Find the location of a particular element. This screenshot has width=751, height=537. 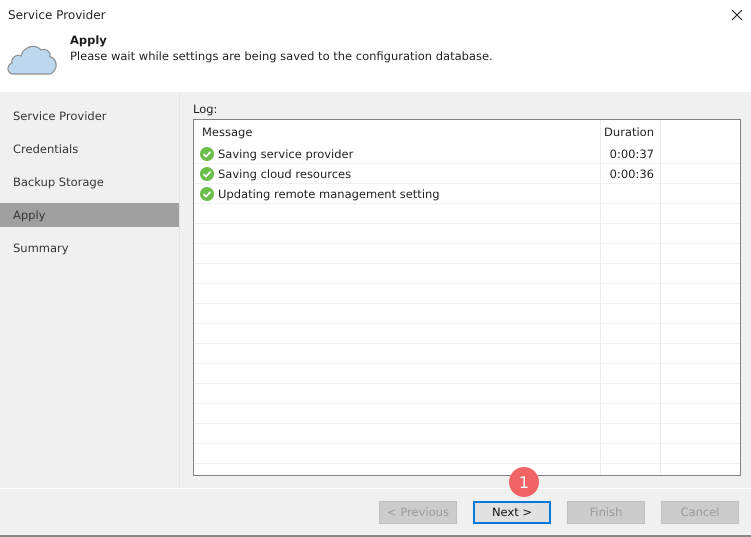

step-title: Apply is located at coordinates (89, 40).